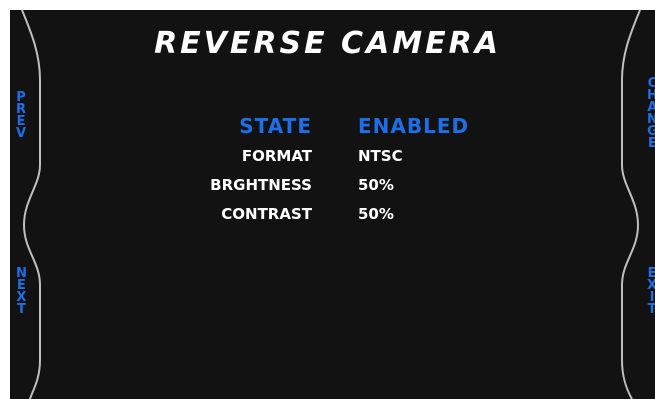  Describe the element at coordinates (327, 186) in the screenshot. I see `setting-row-brightness: BRGHTNESS 50%` at that location.